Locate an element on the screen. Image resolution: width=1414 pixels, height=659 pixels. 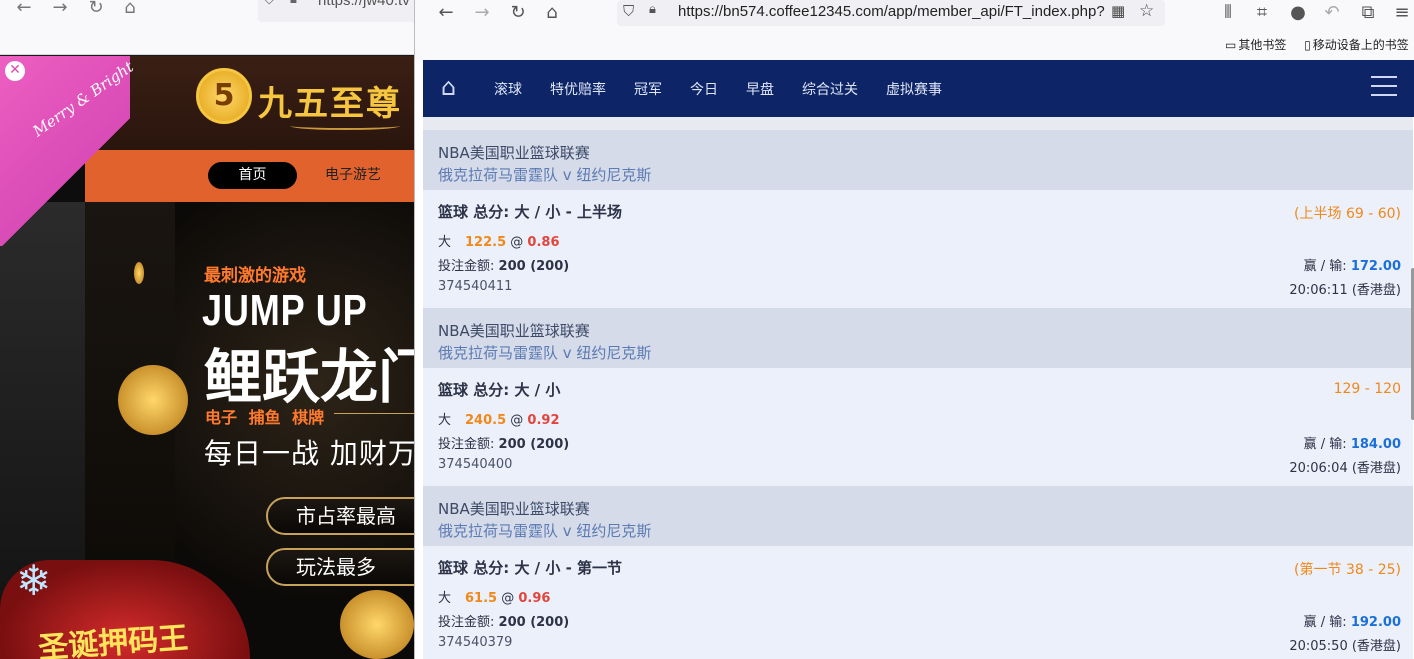
extensions-icon: ⧉ is located at coordinates (1368, 13).